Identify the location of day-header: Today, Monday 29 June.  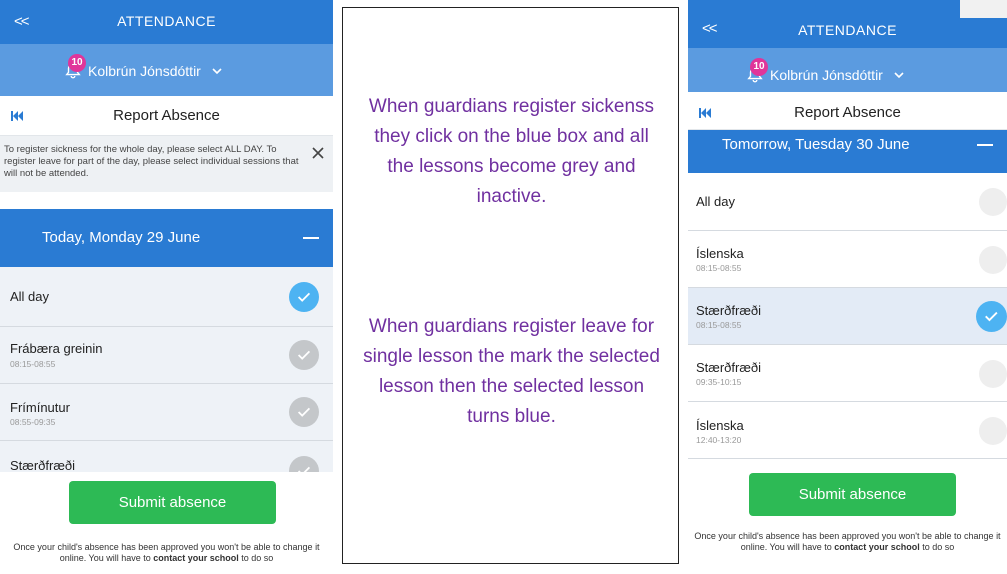
(166, 238).